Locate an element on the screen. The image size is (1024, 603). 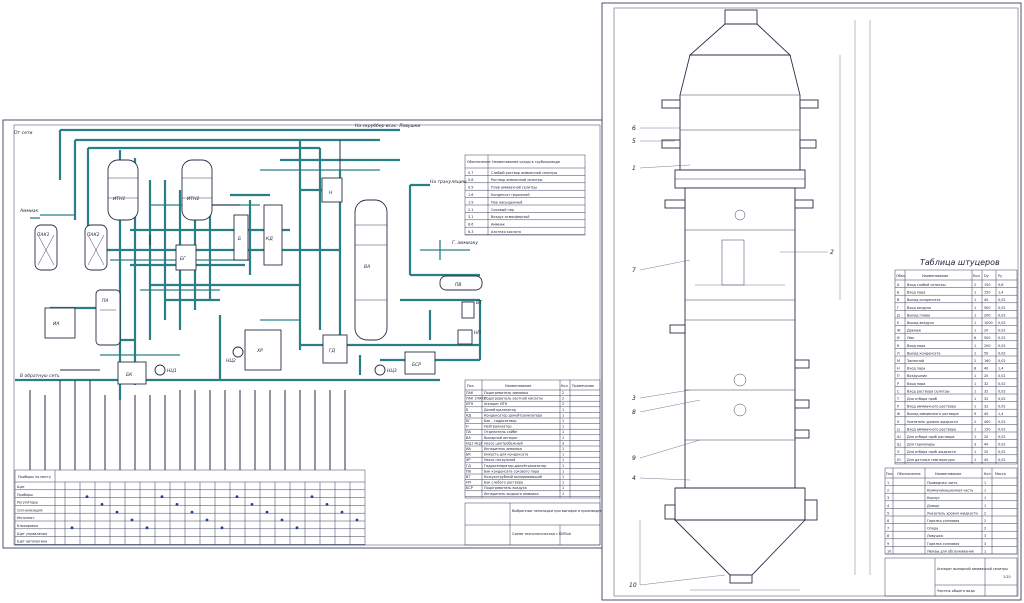
callout-9: 9 is located at coordinates (634, 458).